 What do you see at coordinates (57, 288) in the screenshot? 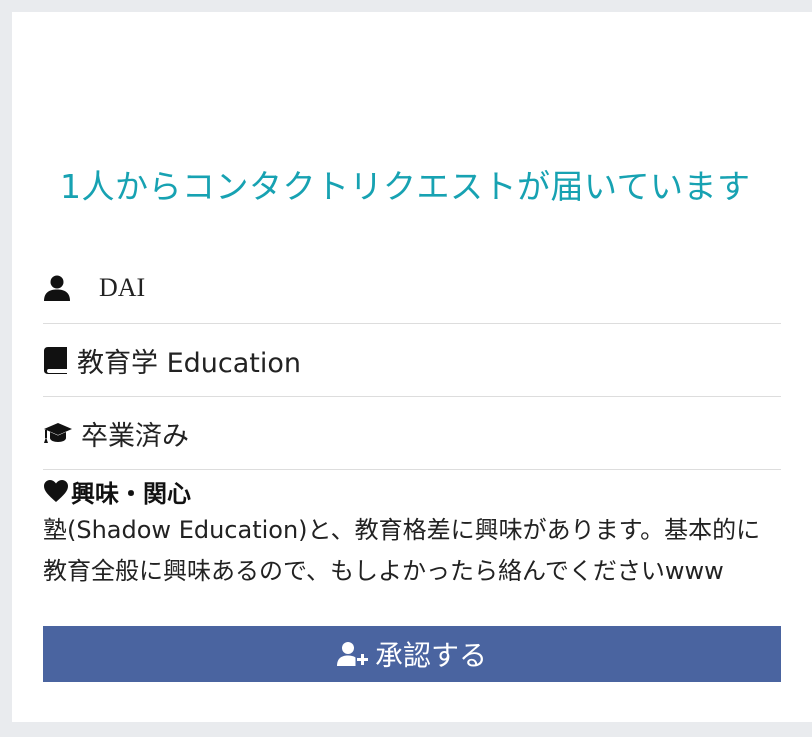
I see `user-icon` at bounding box center [57, 288].